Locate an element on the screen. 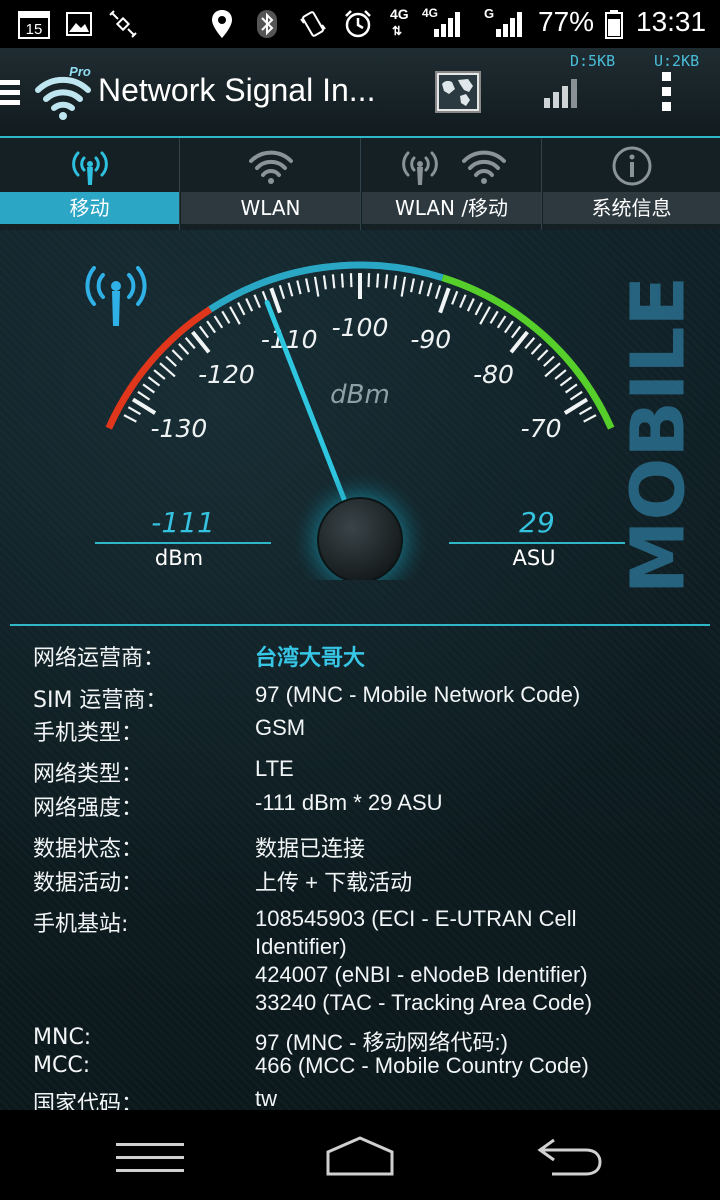 The height and width of the screenshot is (1200, 720). calendar-date: 15 is located at coordinates (34, 29).